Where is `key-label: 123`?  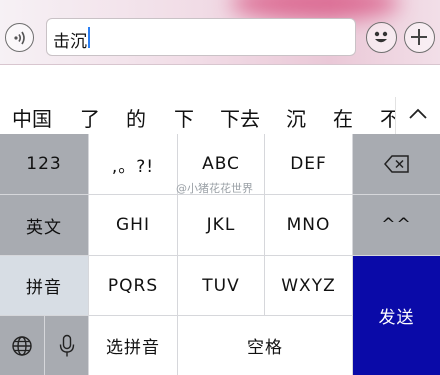
key-label: 123 is located at coordinates (44, 164).